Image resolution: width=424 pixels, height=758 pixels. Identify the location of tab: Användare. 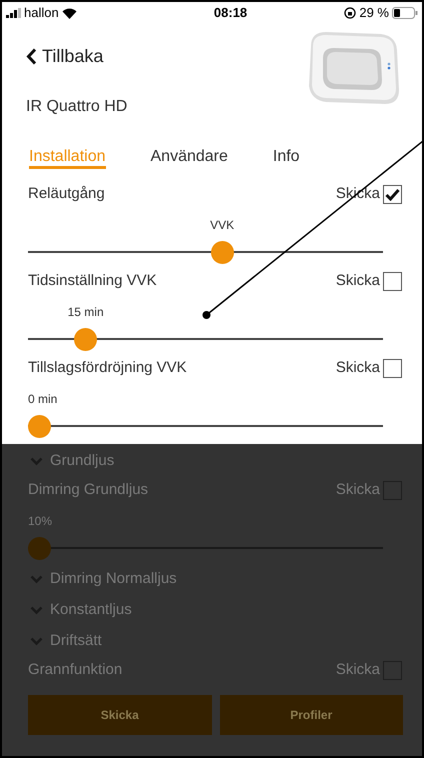
(189, 157).